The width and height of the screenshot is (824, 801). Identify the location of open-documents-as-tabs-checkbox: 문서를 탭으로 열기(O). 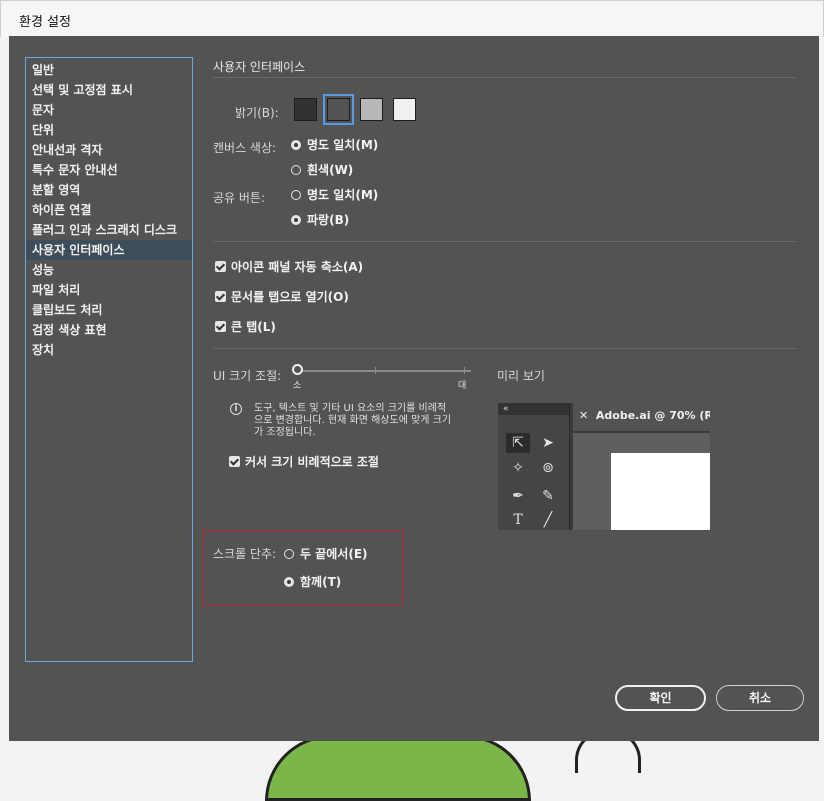
(282, 296).